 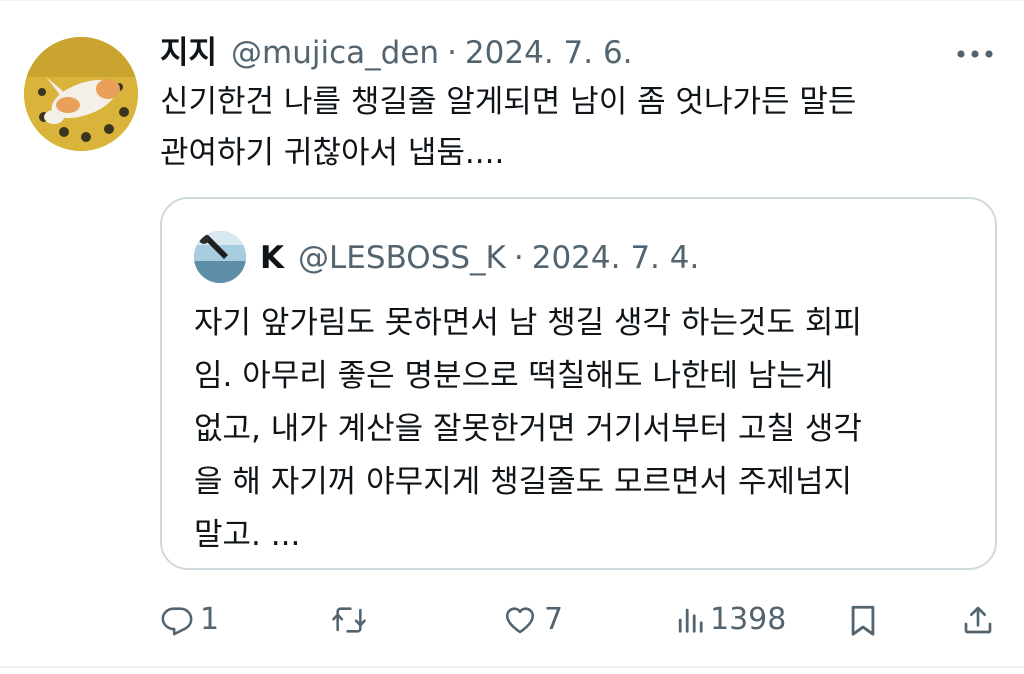 I want to click on retweet-icon, so click(x=349, y=620).